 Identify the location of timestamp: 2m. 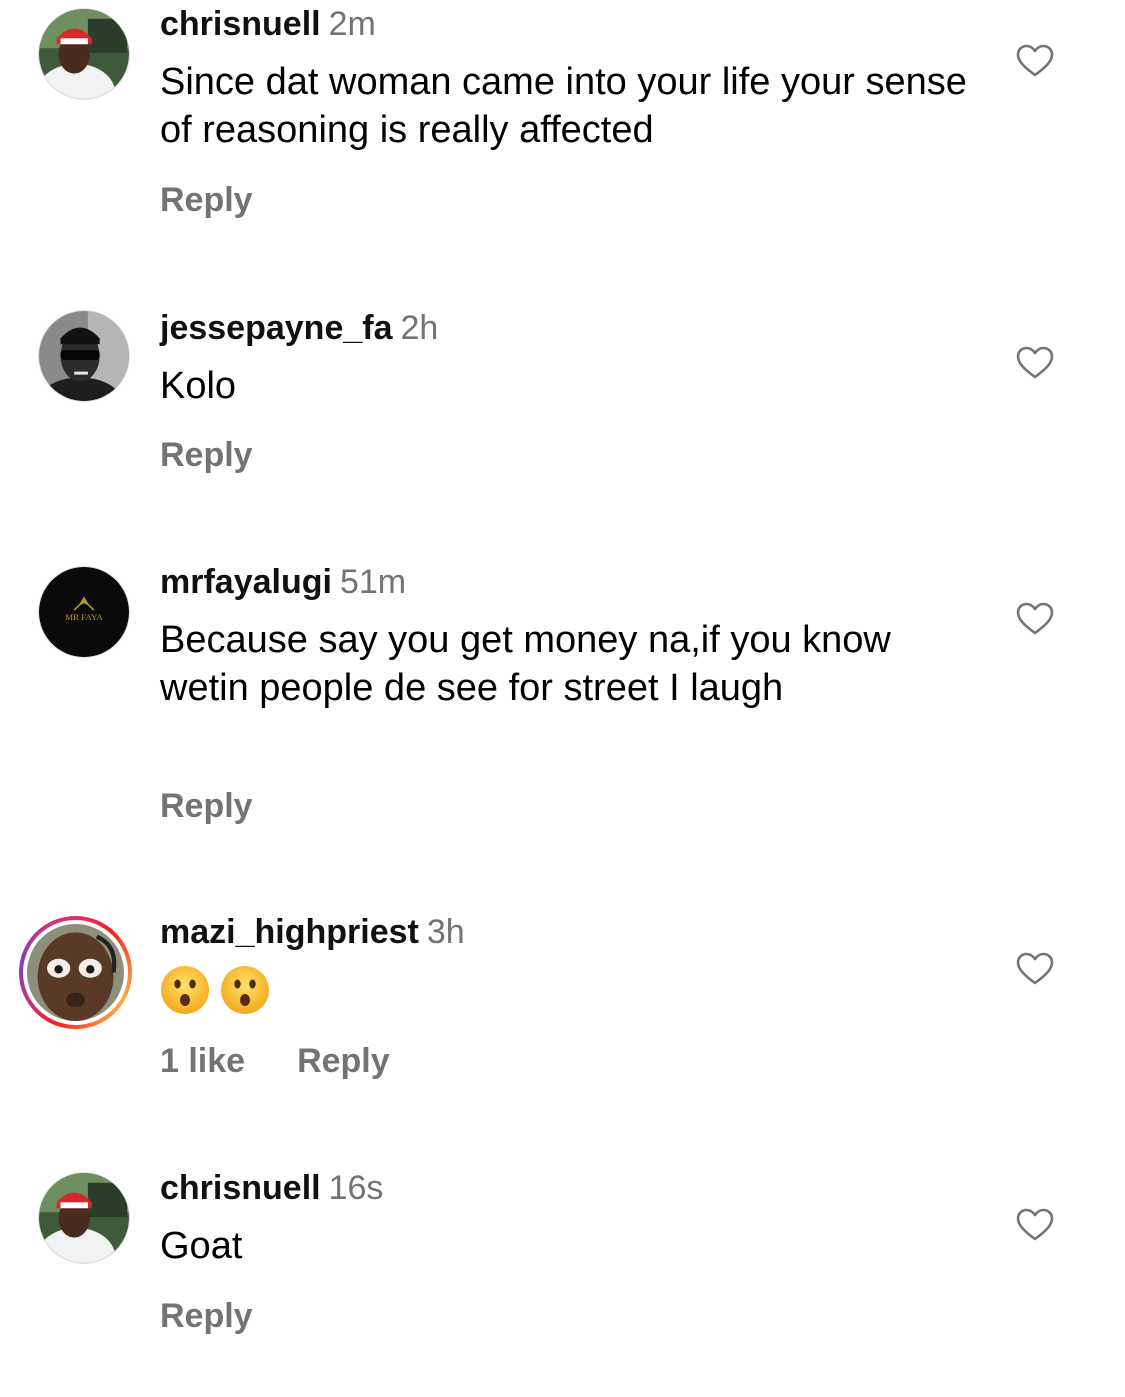
(352, 24).